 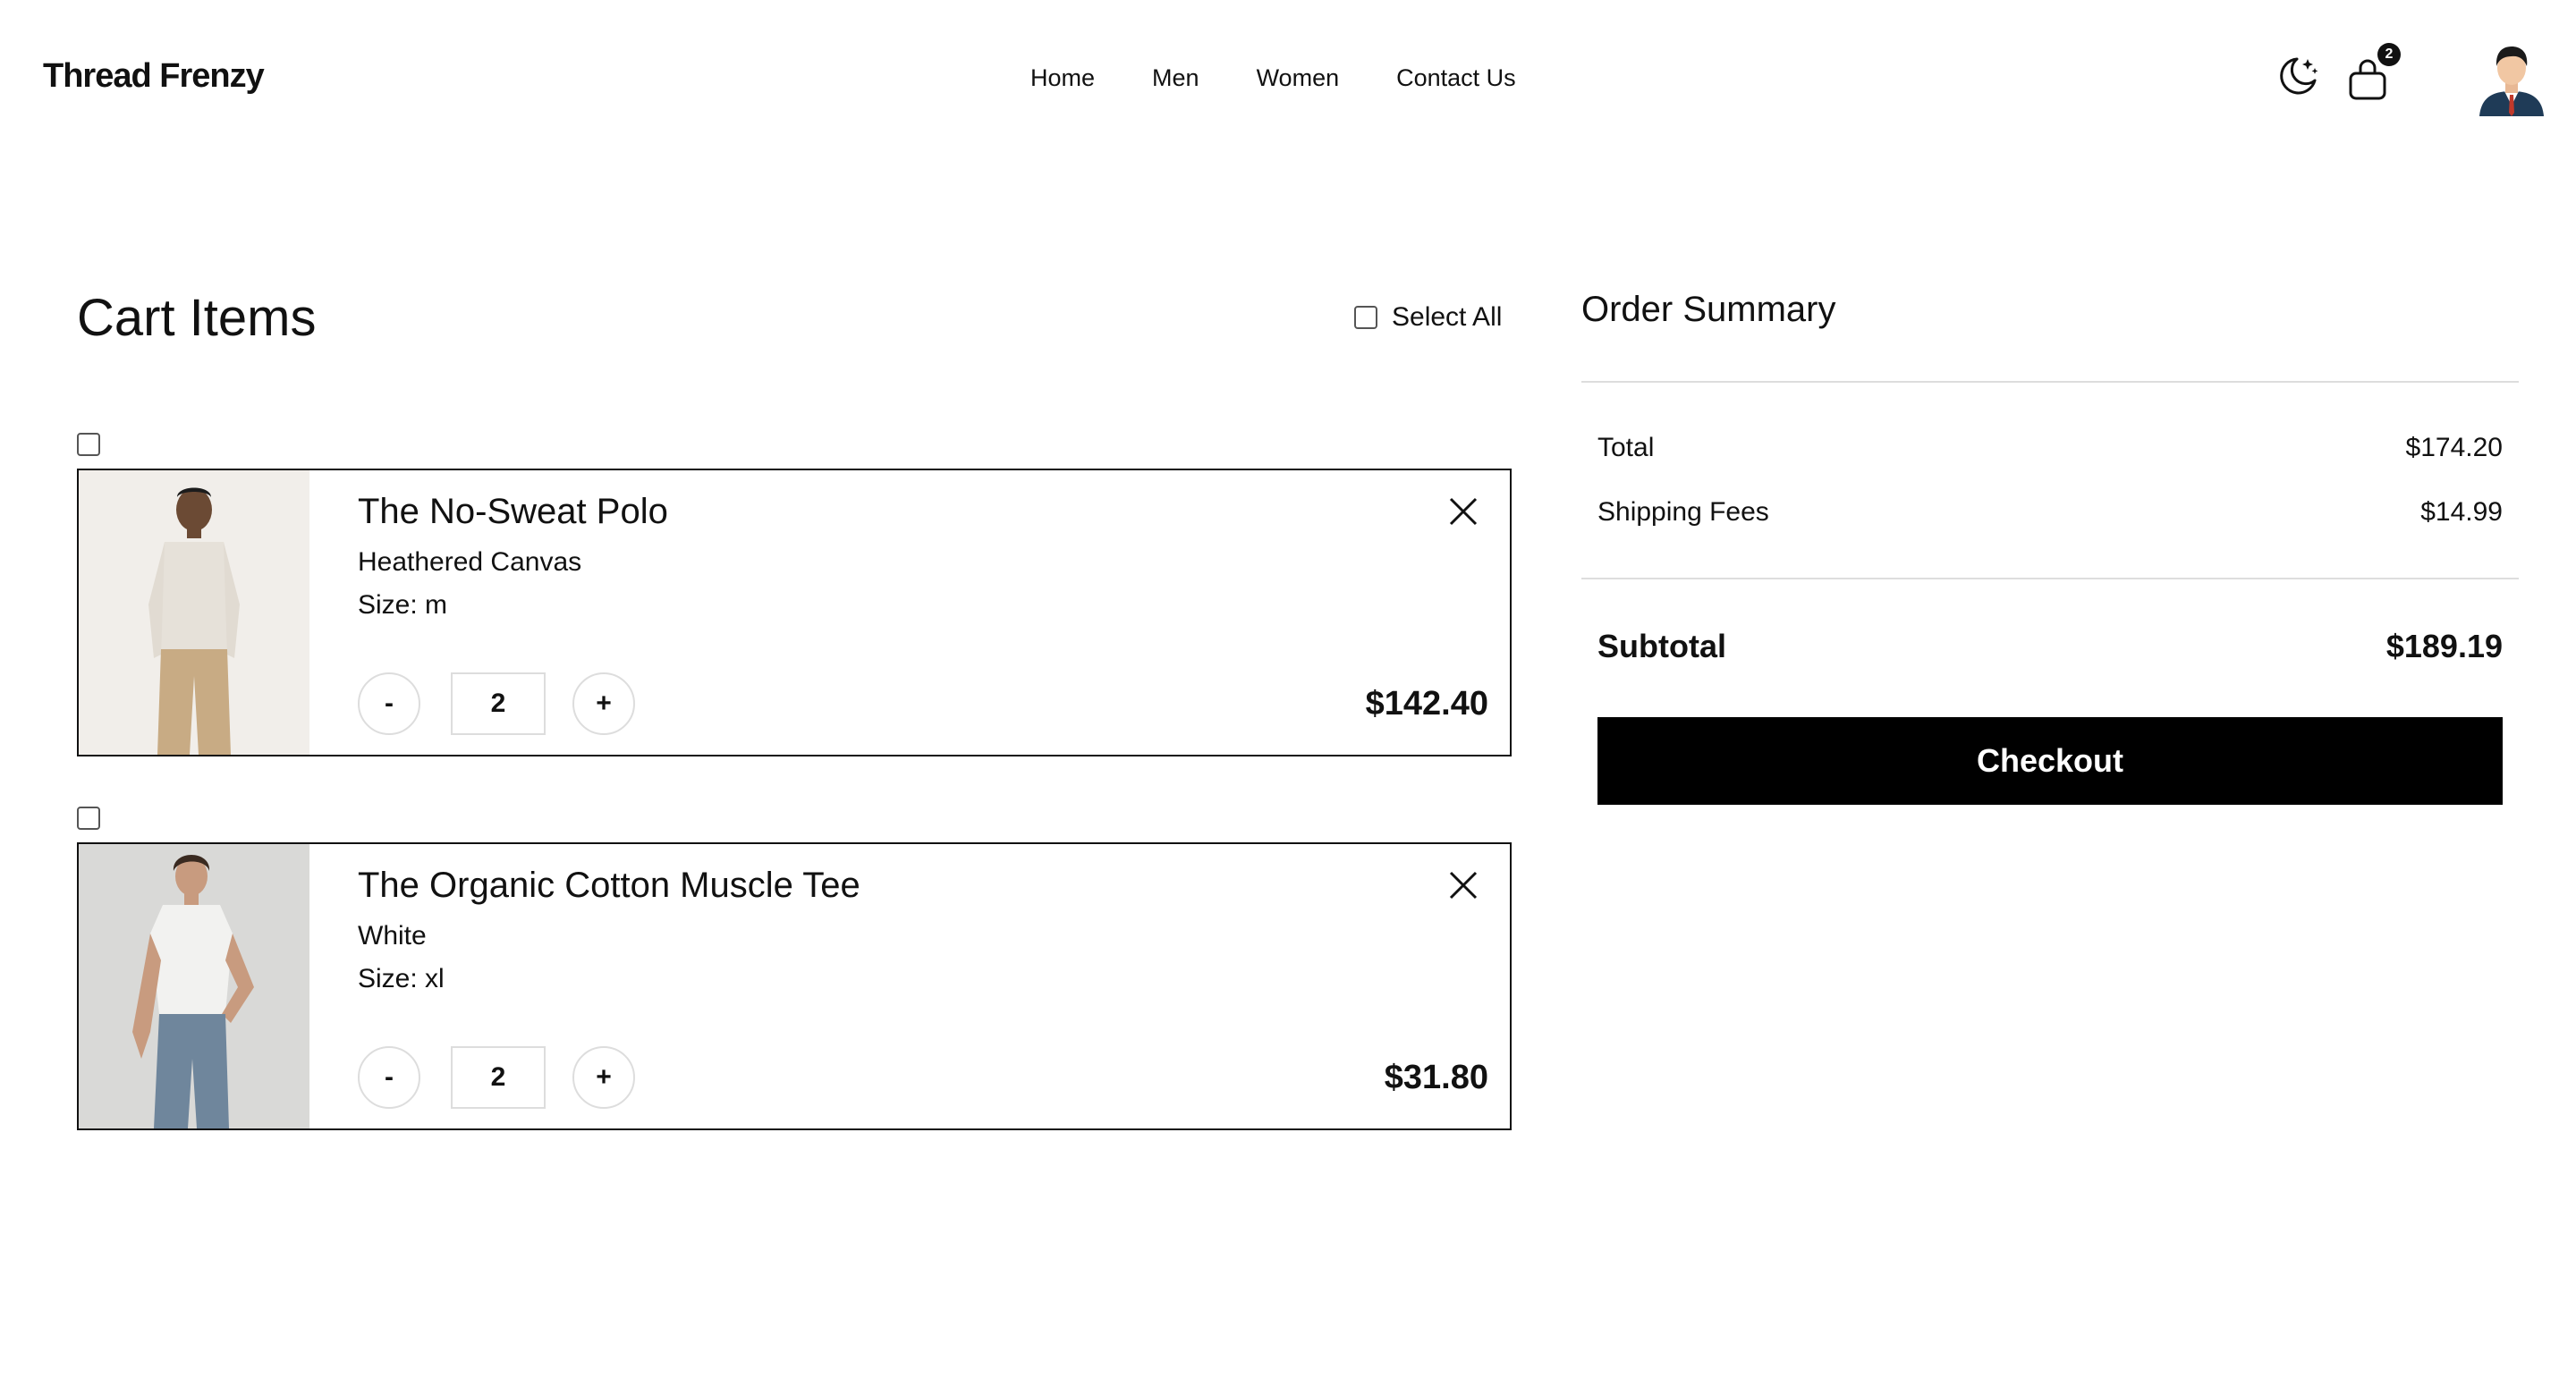 I want to click on nav-home: Home, so click(x=1062, y=78).